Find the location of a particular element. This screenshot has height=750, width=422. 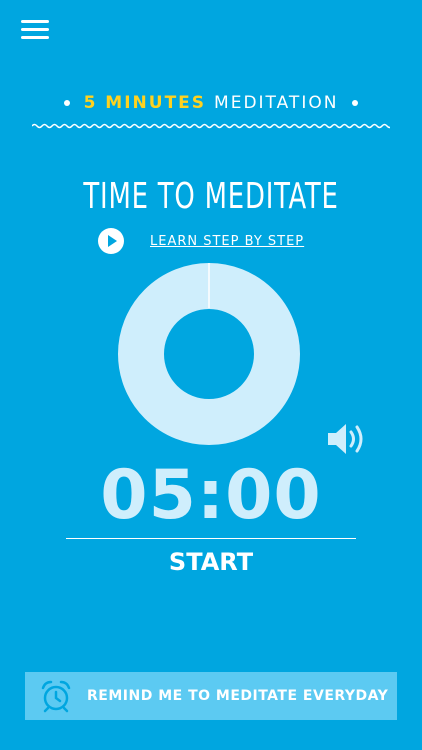

start-button: START is located at coordinates (211, 562).